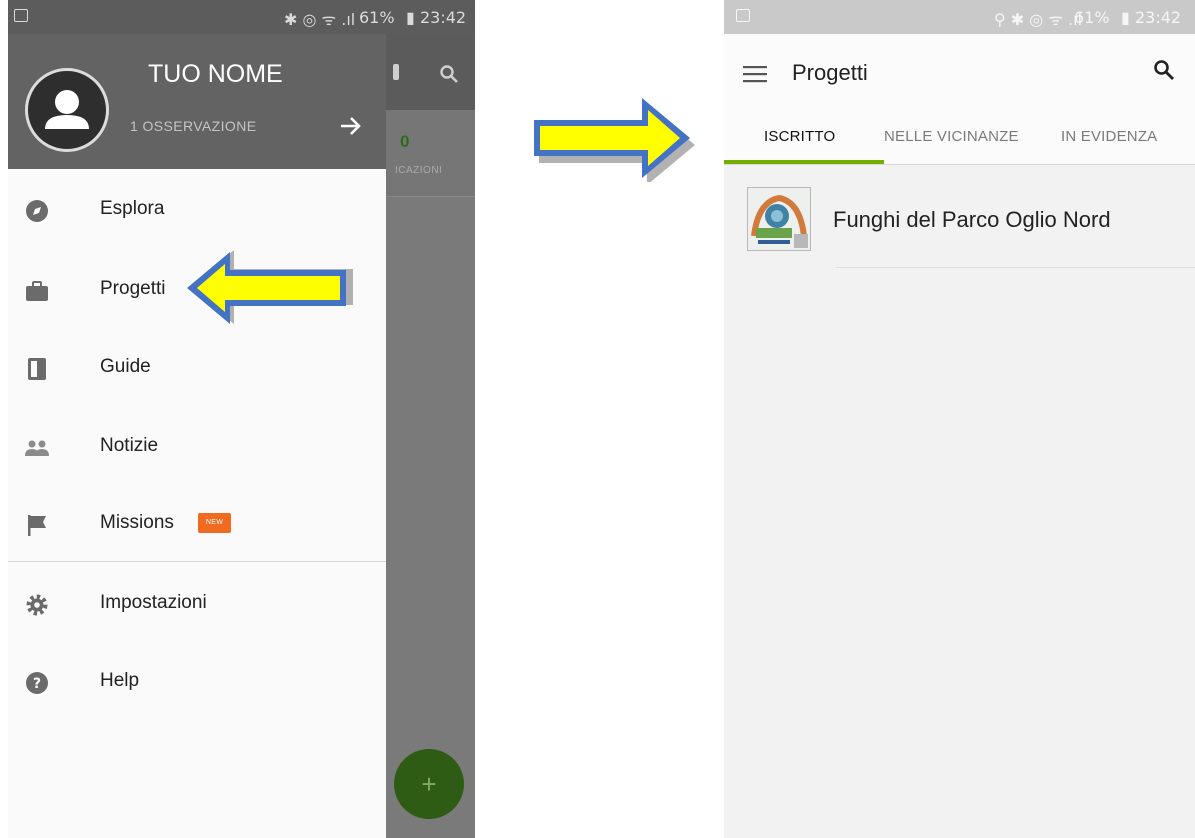 The width and height of the screenshot is (1195, 838). What do you see at coordinates (133, 288) in the screenshot?
I see `nav-item-label: Progetti` at bounding box center [133, 288].